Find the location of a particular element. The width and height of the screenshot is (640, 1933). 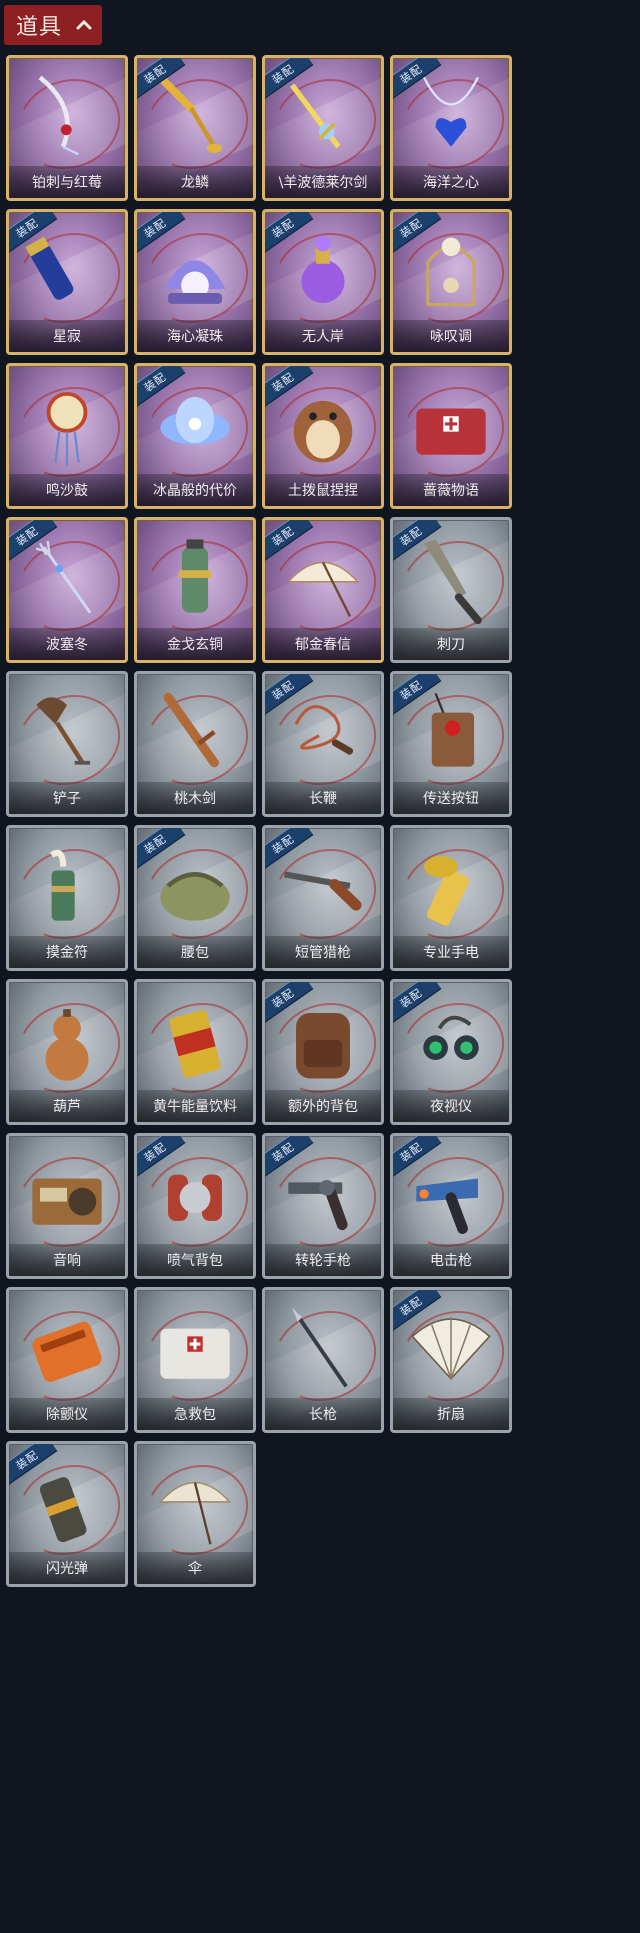

item-card: 装配 闪光弹 is located at coordinates (67, 1514).